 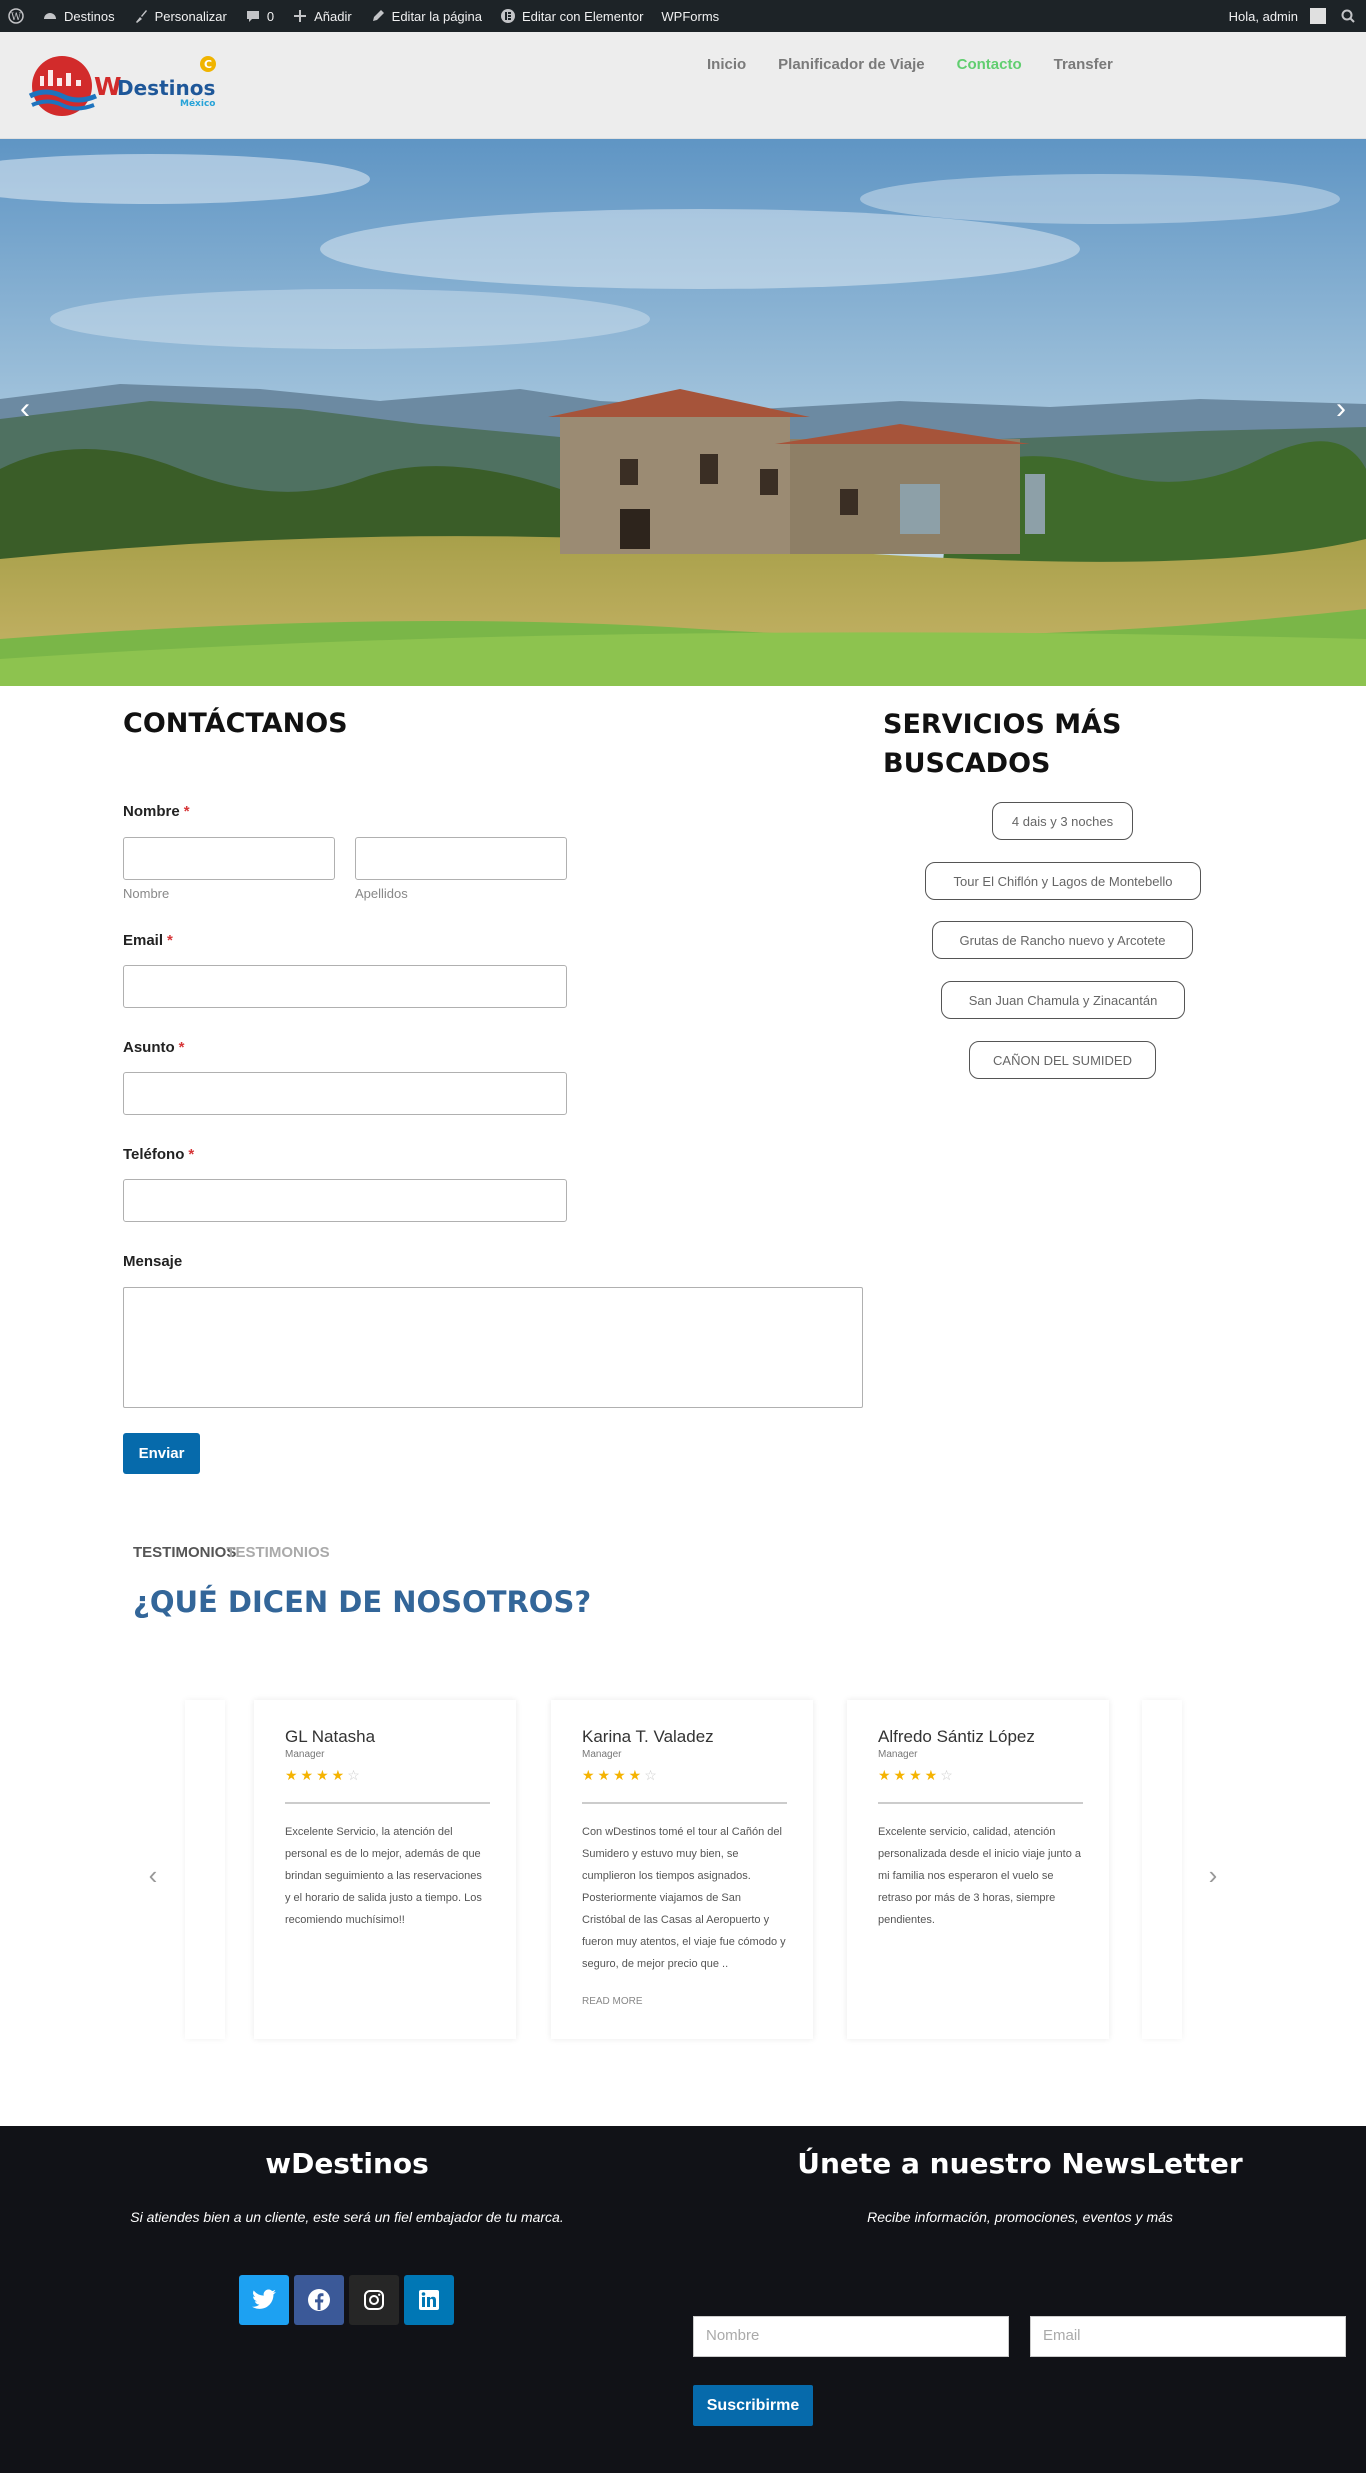 I want to click on admin-bar-edit-page-label: Editar la página, so click(x=436, y=16).